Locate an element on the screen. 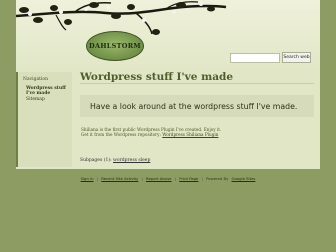  sidebar-item-sitemap: Sitemap is located at coordinates (35, 99).